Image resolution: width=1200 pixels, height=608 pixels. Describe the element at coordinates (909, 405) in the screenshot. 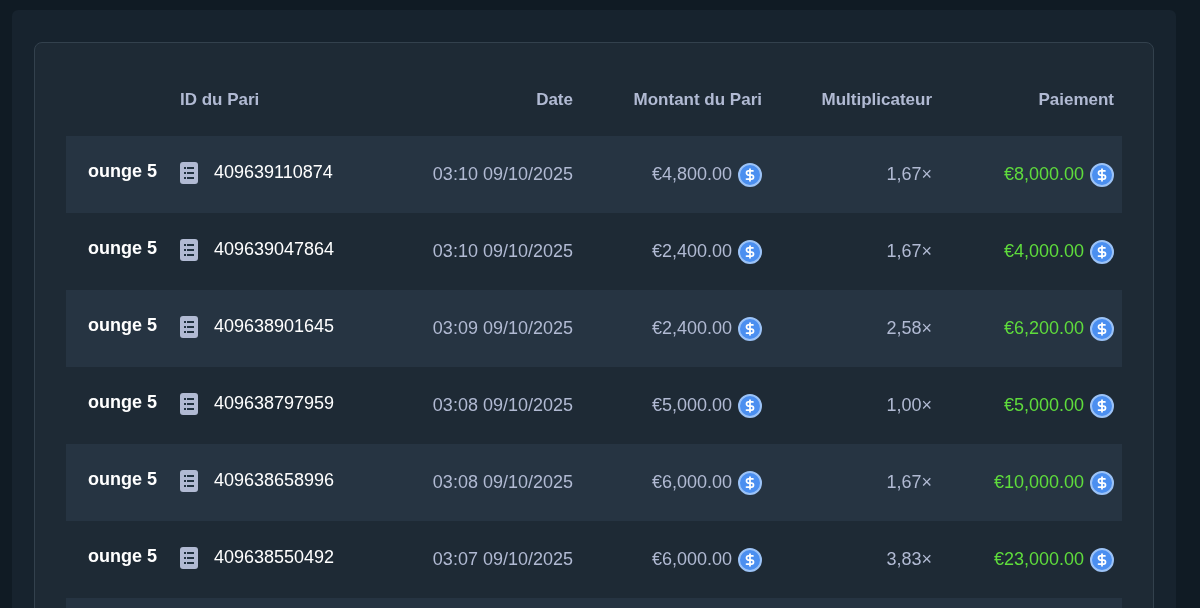

I see `multiplier: 1,00×` at that location.